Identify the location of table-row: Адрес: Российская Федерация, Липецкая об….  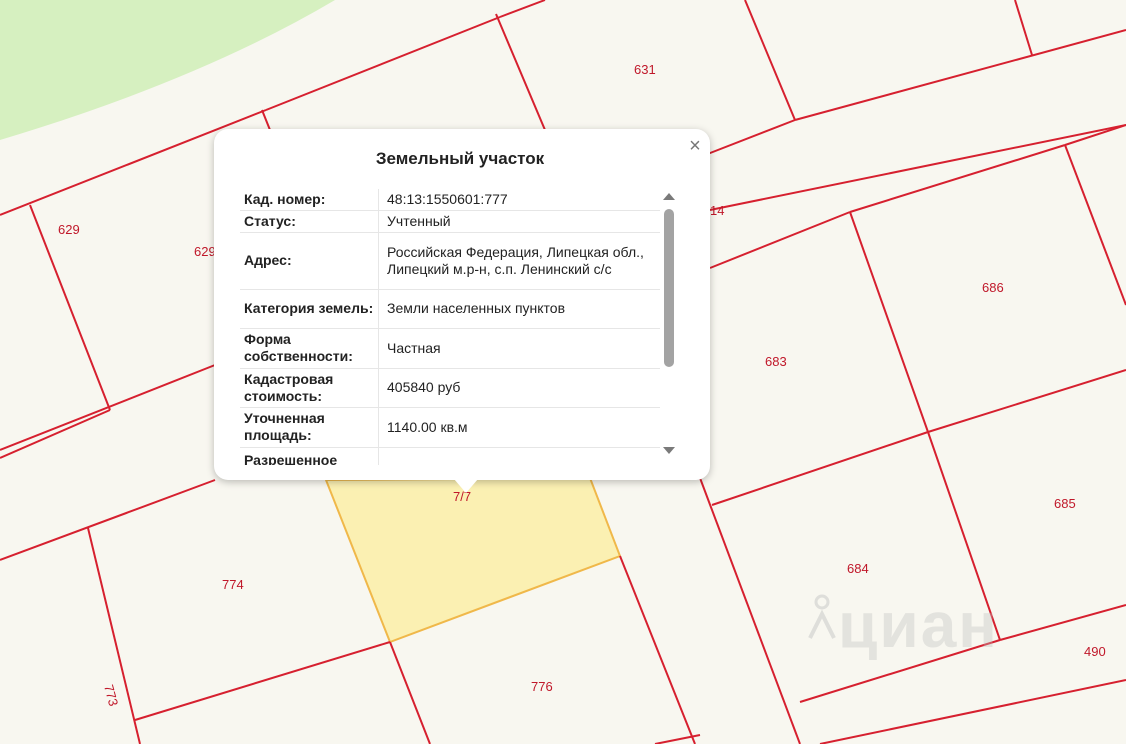
(450, 261).